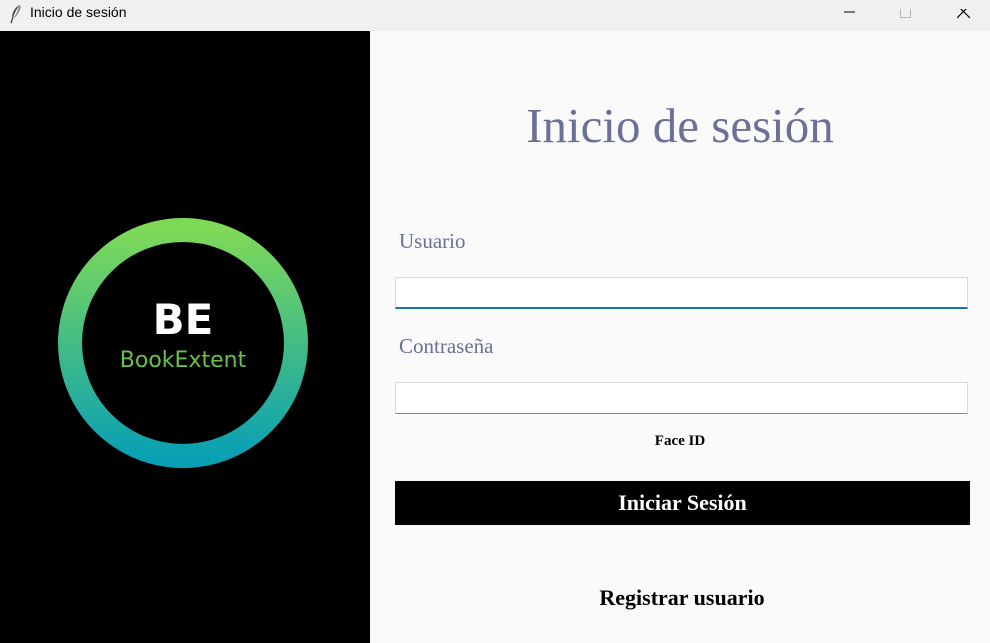 The image size is (990, 643). Describe the element at coordinates (183, 319) in the screenshot. I see `logo-initials: BE` at that location.